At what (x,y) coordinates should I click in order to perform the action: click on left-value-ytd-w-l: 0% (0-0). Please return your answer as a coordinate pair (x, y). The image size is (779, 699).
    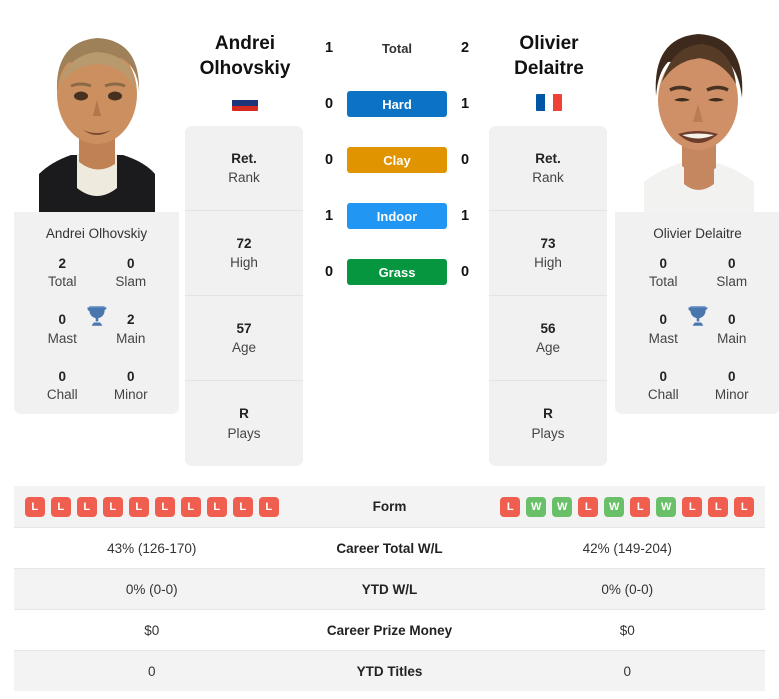
    Looking at the image, I should click on (151, 589).